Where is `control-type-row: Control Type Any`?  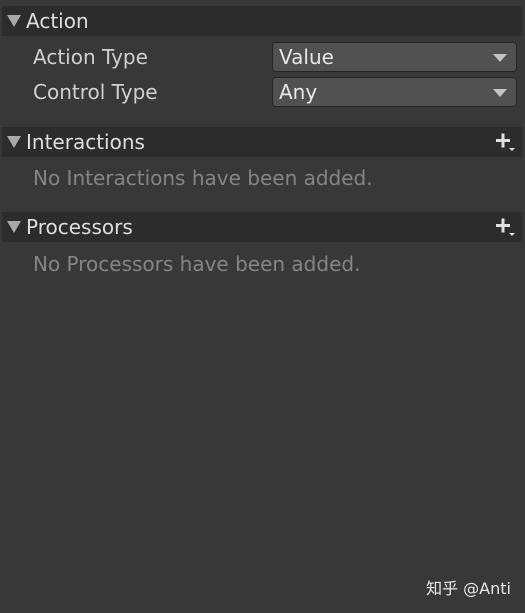 control-type-row: Control Type Any is located at coordinates (275, 92).